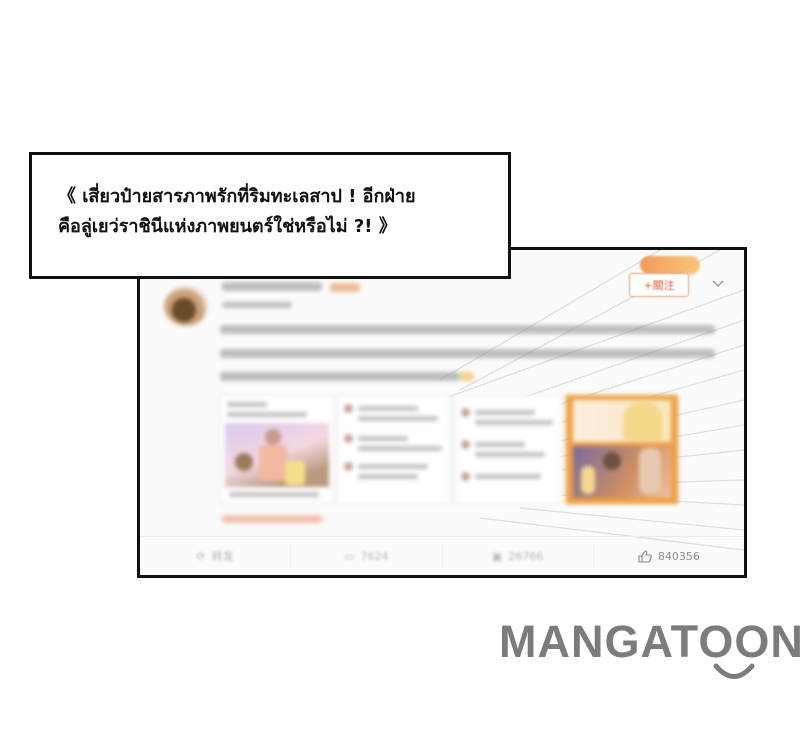 The image size is (800, 734). I want to click on post-action-bar: ⟳ 转发 ▭ 7624 ▣ 26766 840356, so click(442, 555).